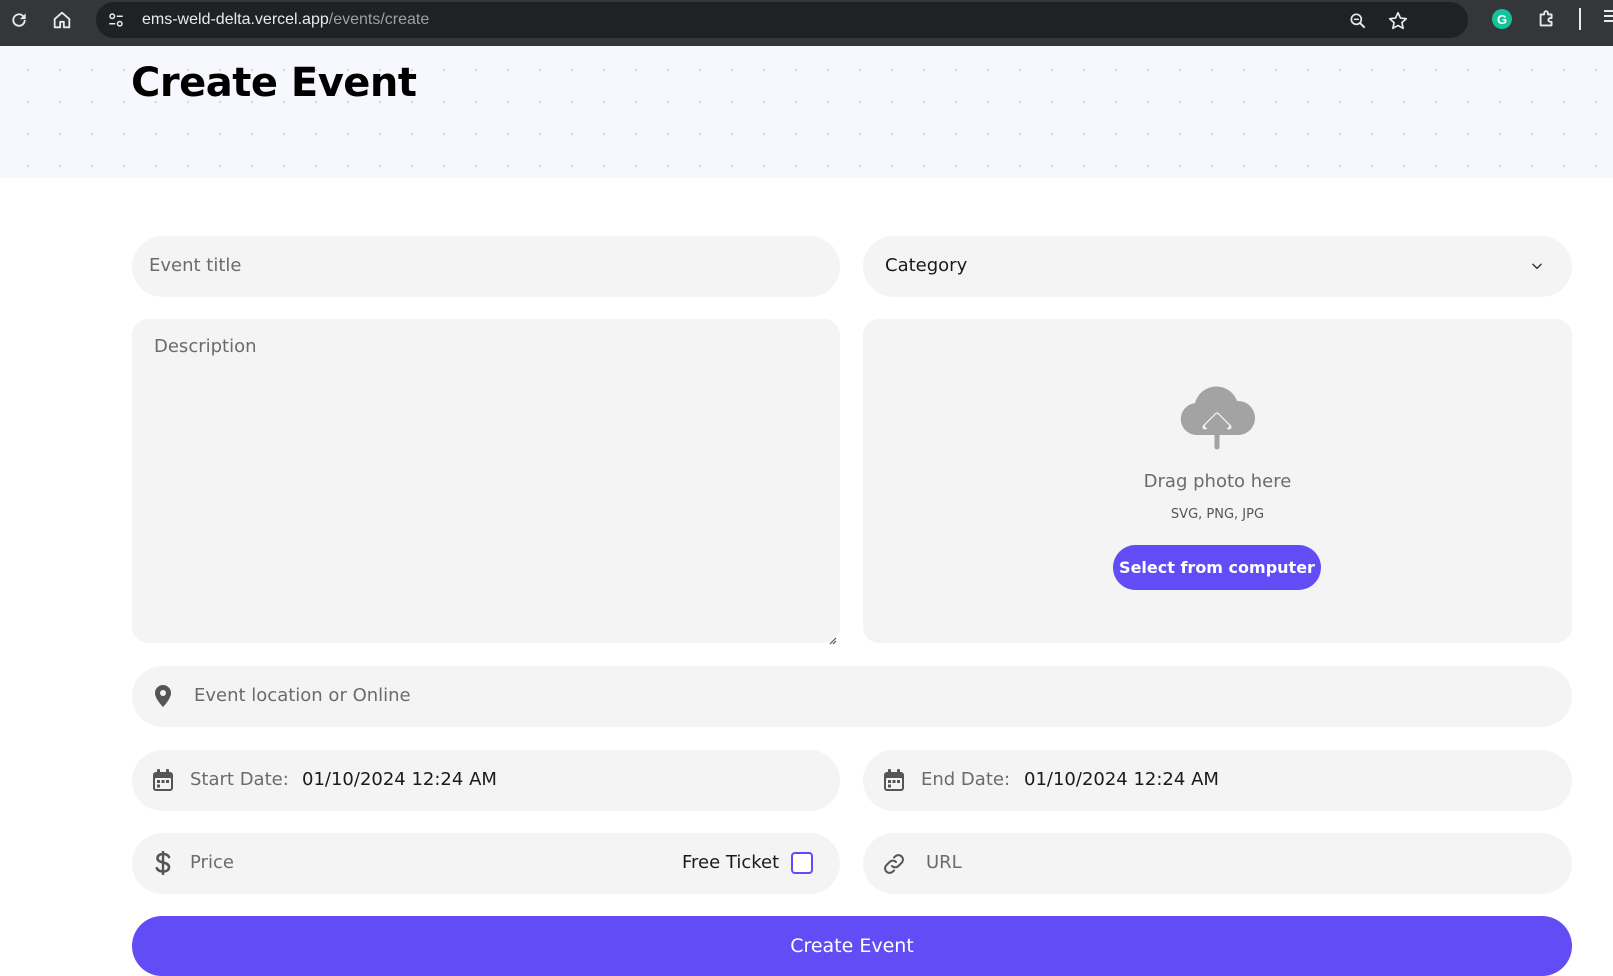  What do you see at coordinates (1580, 19) in the screenshot?
I see `toolbar-divider` at bounding box center [1580, 19].